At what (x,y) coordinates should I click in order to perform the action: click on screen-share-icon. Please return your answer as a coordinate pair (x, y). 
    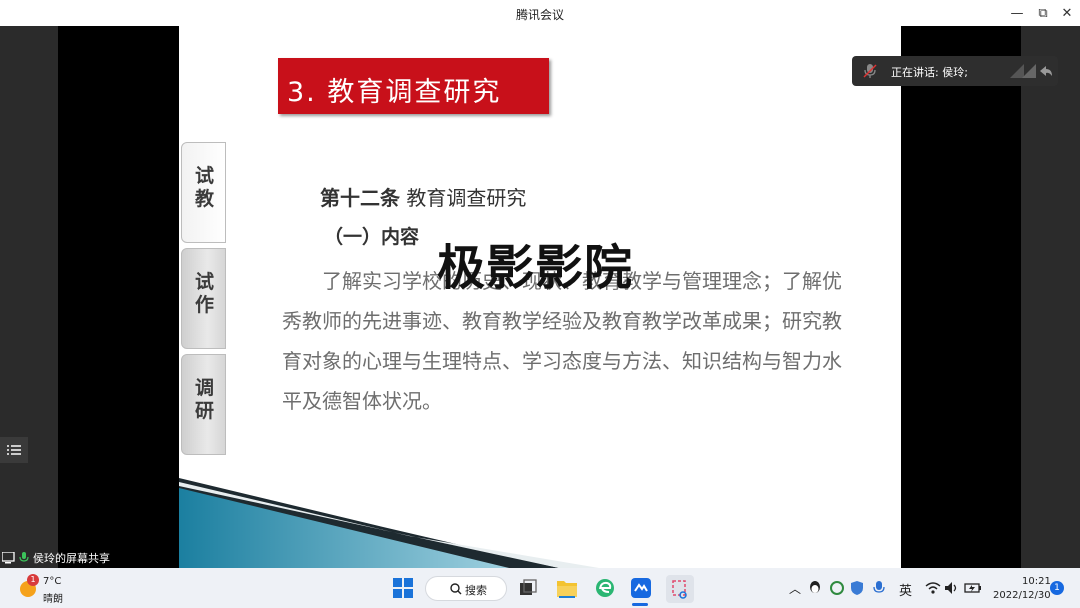
    Looking at the image, I should click on (8, 558).